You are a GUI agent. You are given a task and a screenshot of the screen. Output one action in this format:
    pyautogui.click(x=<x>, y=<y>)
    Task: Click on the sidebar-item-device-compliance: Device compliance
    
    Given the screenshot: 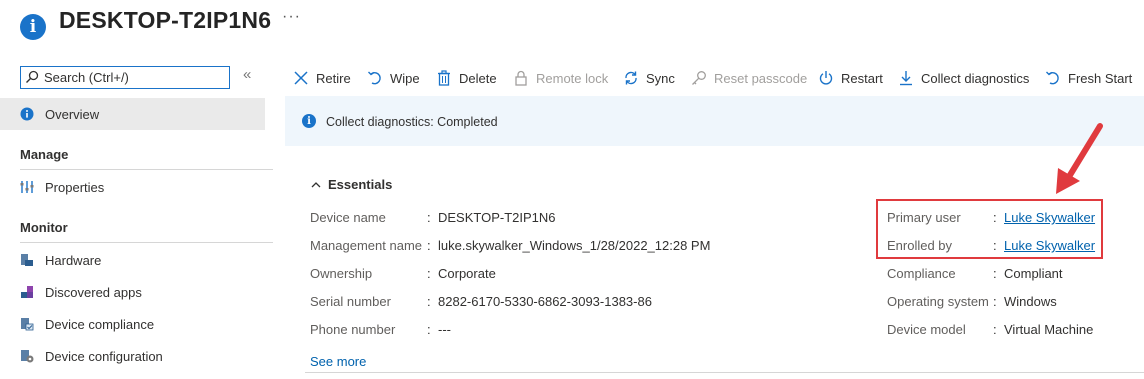 What is the action you would take?
    pyautogui.click(x=132, y=324)
    